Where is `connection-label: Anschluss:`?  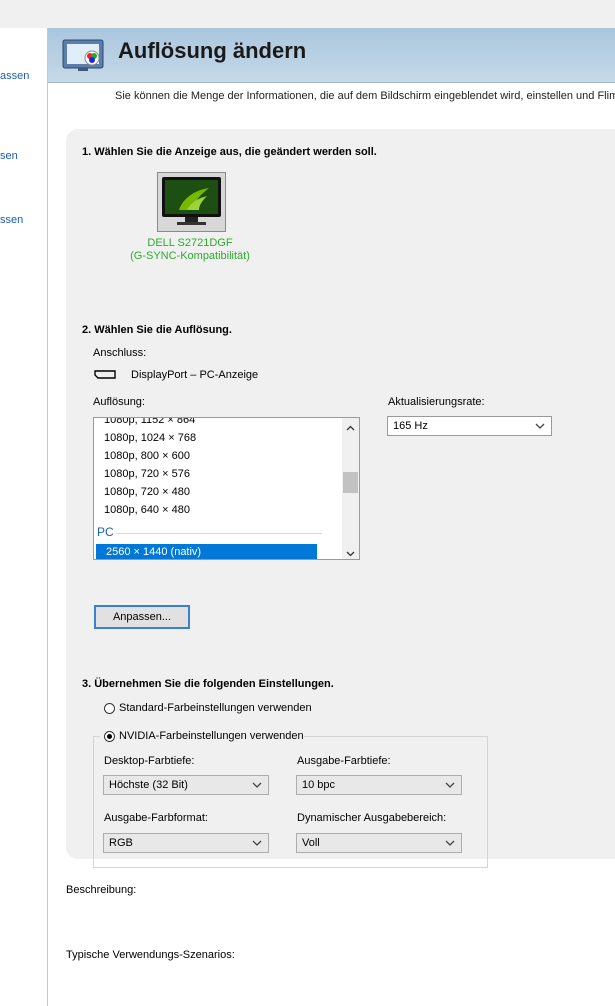
connection-label: Anschluss: is located at coordinates (120, 353).